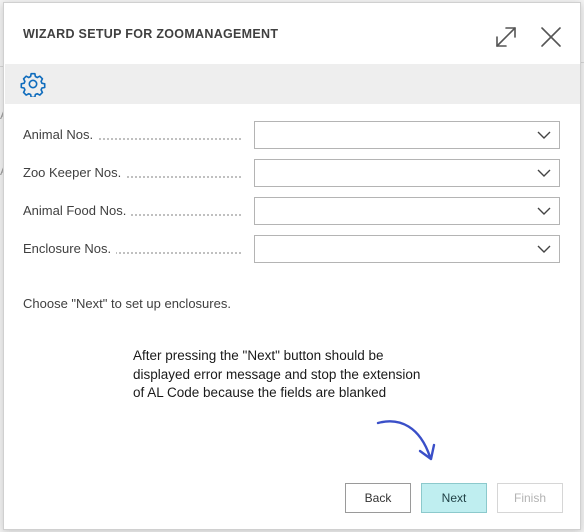  I want to click on field-animal-food-nos: Animal Food Nos., so click(293, 211).